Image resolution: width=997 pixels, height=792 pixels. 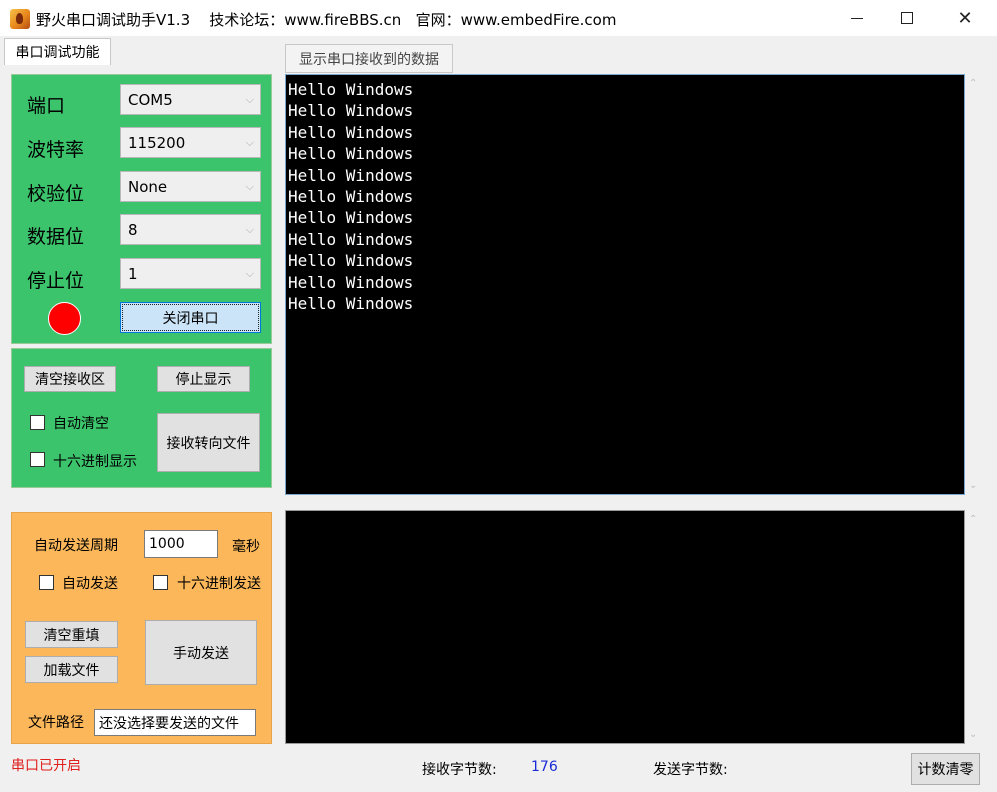 What do you see at coordinates (20, 19) in the screenshot?
I see `app-logo-icon` at bounding box center [20, 19].